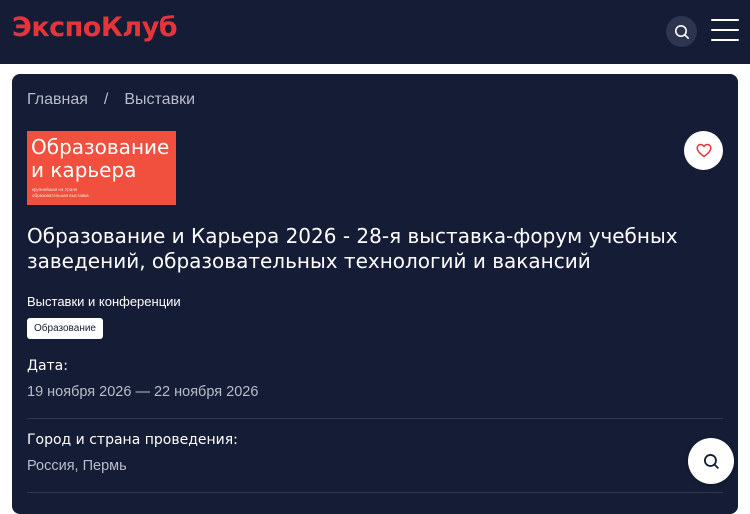 This screenshot has width=750, height=514. I want to click on breadcrumb-exhibitions-link: Выставки, so click(159, 100).